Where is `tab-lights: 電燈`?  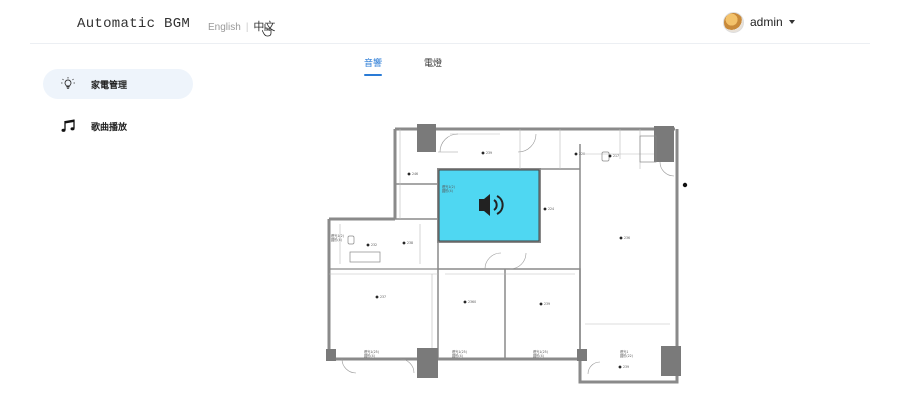 tab-lights: 電燈 is located at coordinates (433, 62).